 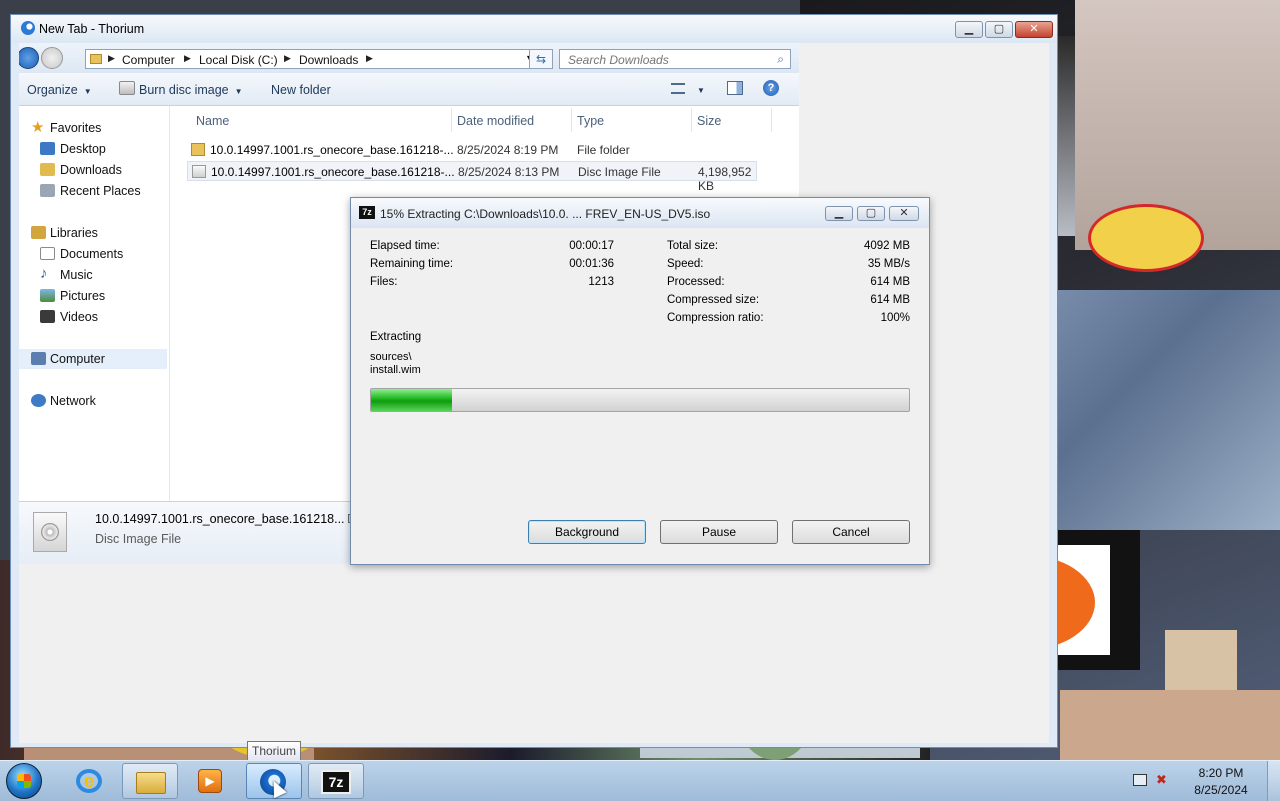 What do you see at coordinates (508, 150) in the screenshot?
I see `file-date: 8/25/2024 8:19 PM` at bounding box center [508, 150].